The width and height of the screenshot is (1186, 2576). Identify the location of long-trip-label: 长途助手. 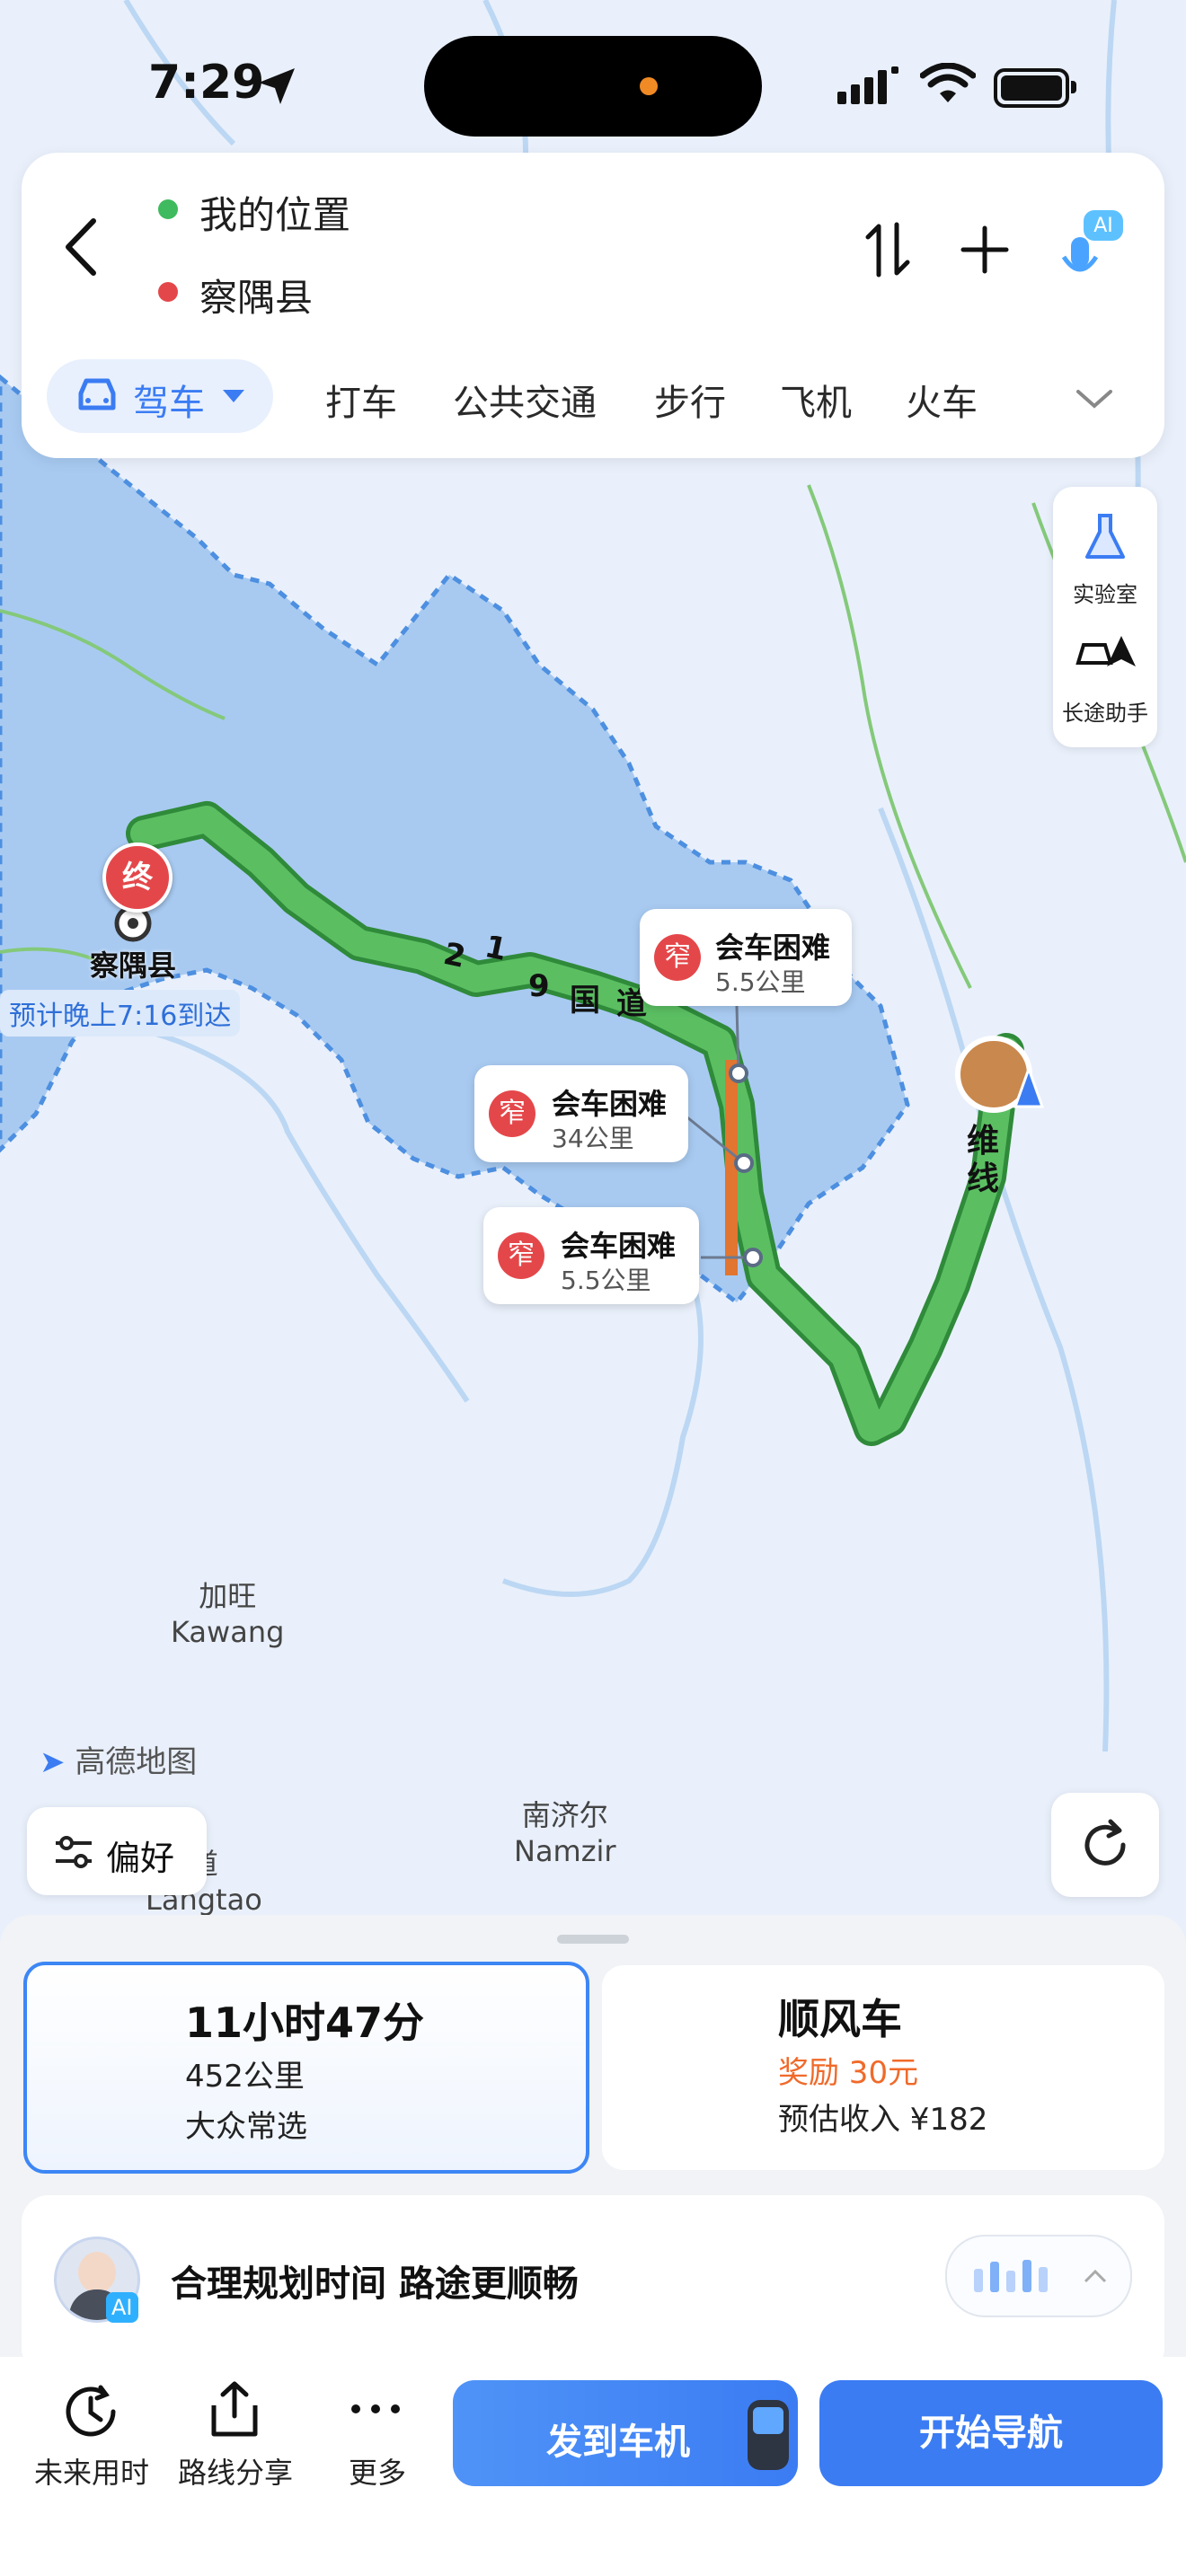
(1105, 711).